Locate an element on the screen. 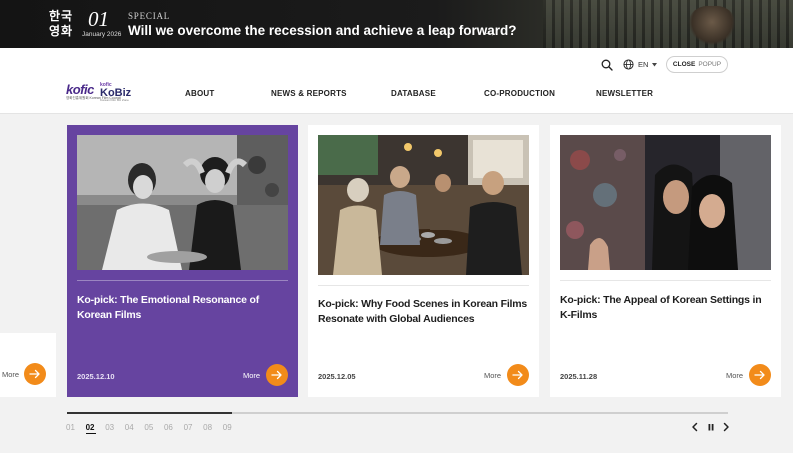 Image resolution: width=793 pixels, height=453 pixels. caret-down-icon is located at coordinates (655, 64).